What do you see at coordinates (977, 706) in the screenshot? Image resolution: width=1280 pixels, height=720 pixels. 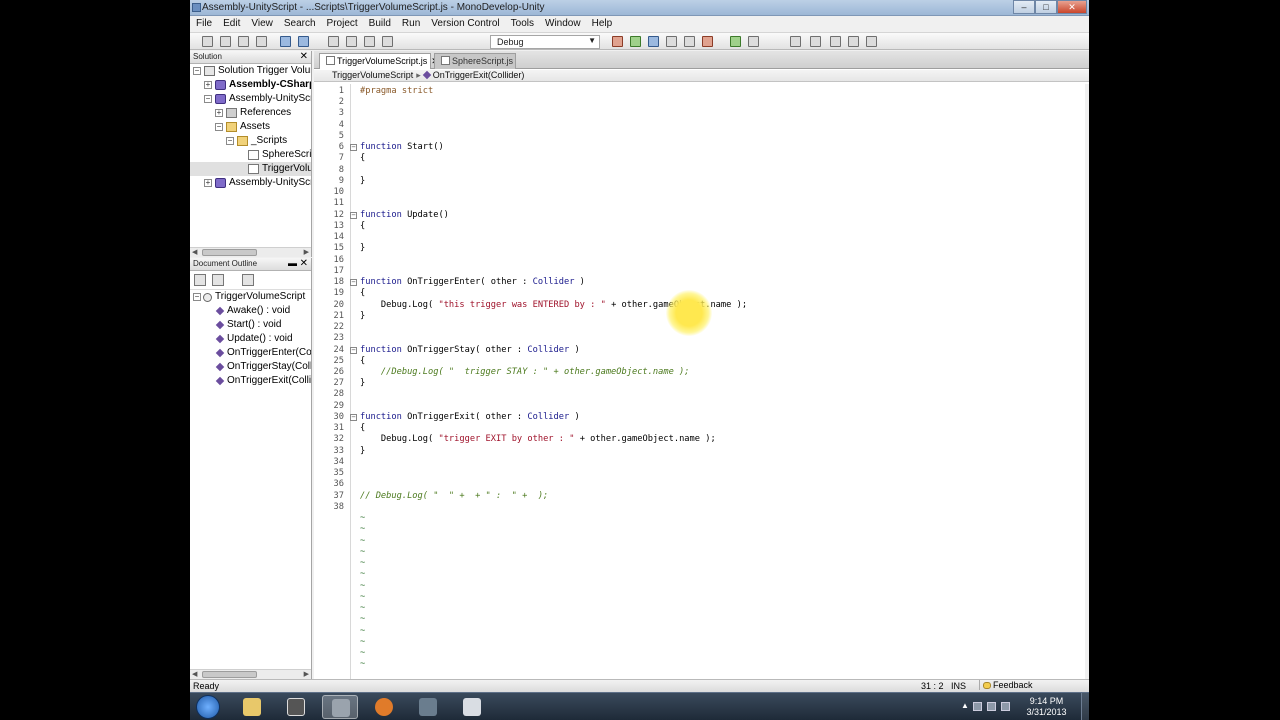 I see `action-center-icon` at bounding box center [977, 706].